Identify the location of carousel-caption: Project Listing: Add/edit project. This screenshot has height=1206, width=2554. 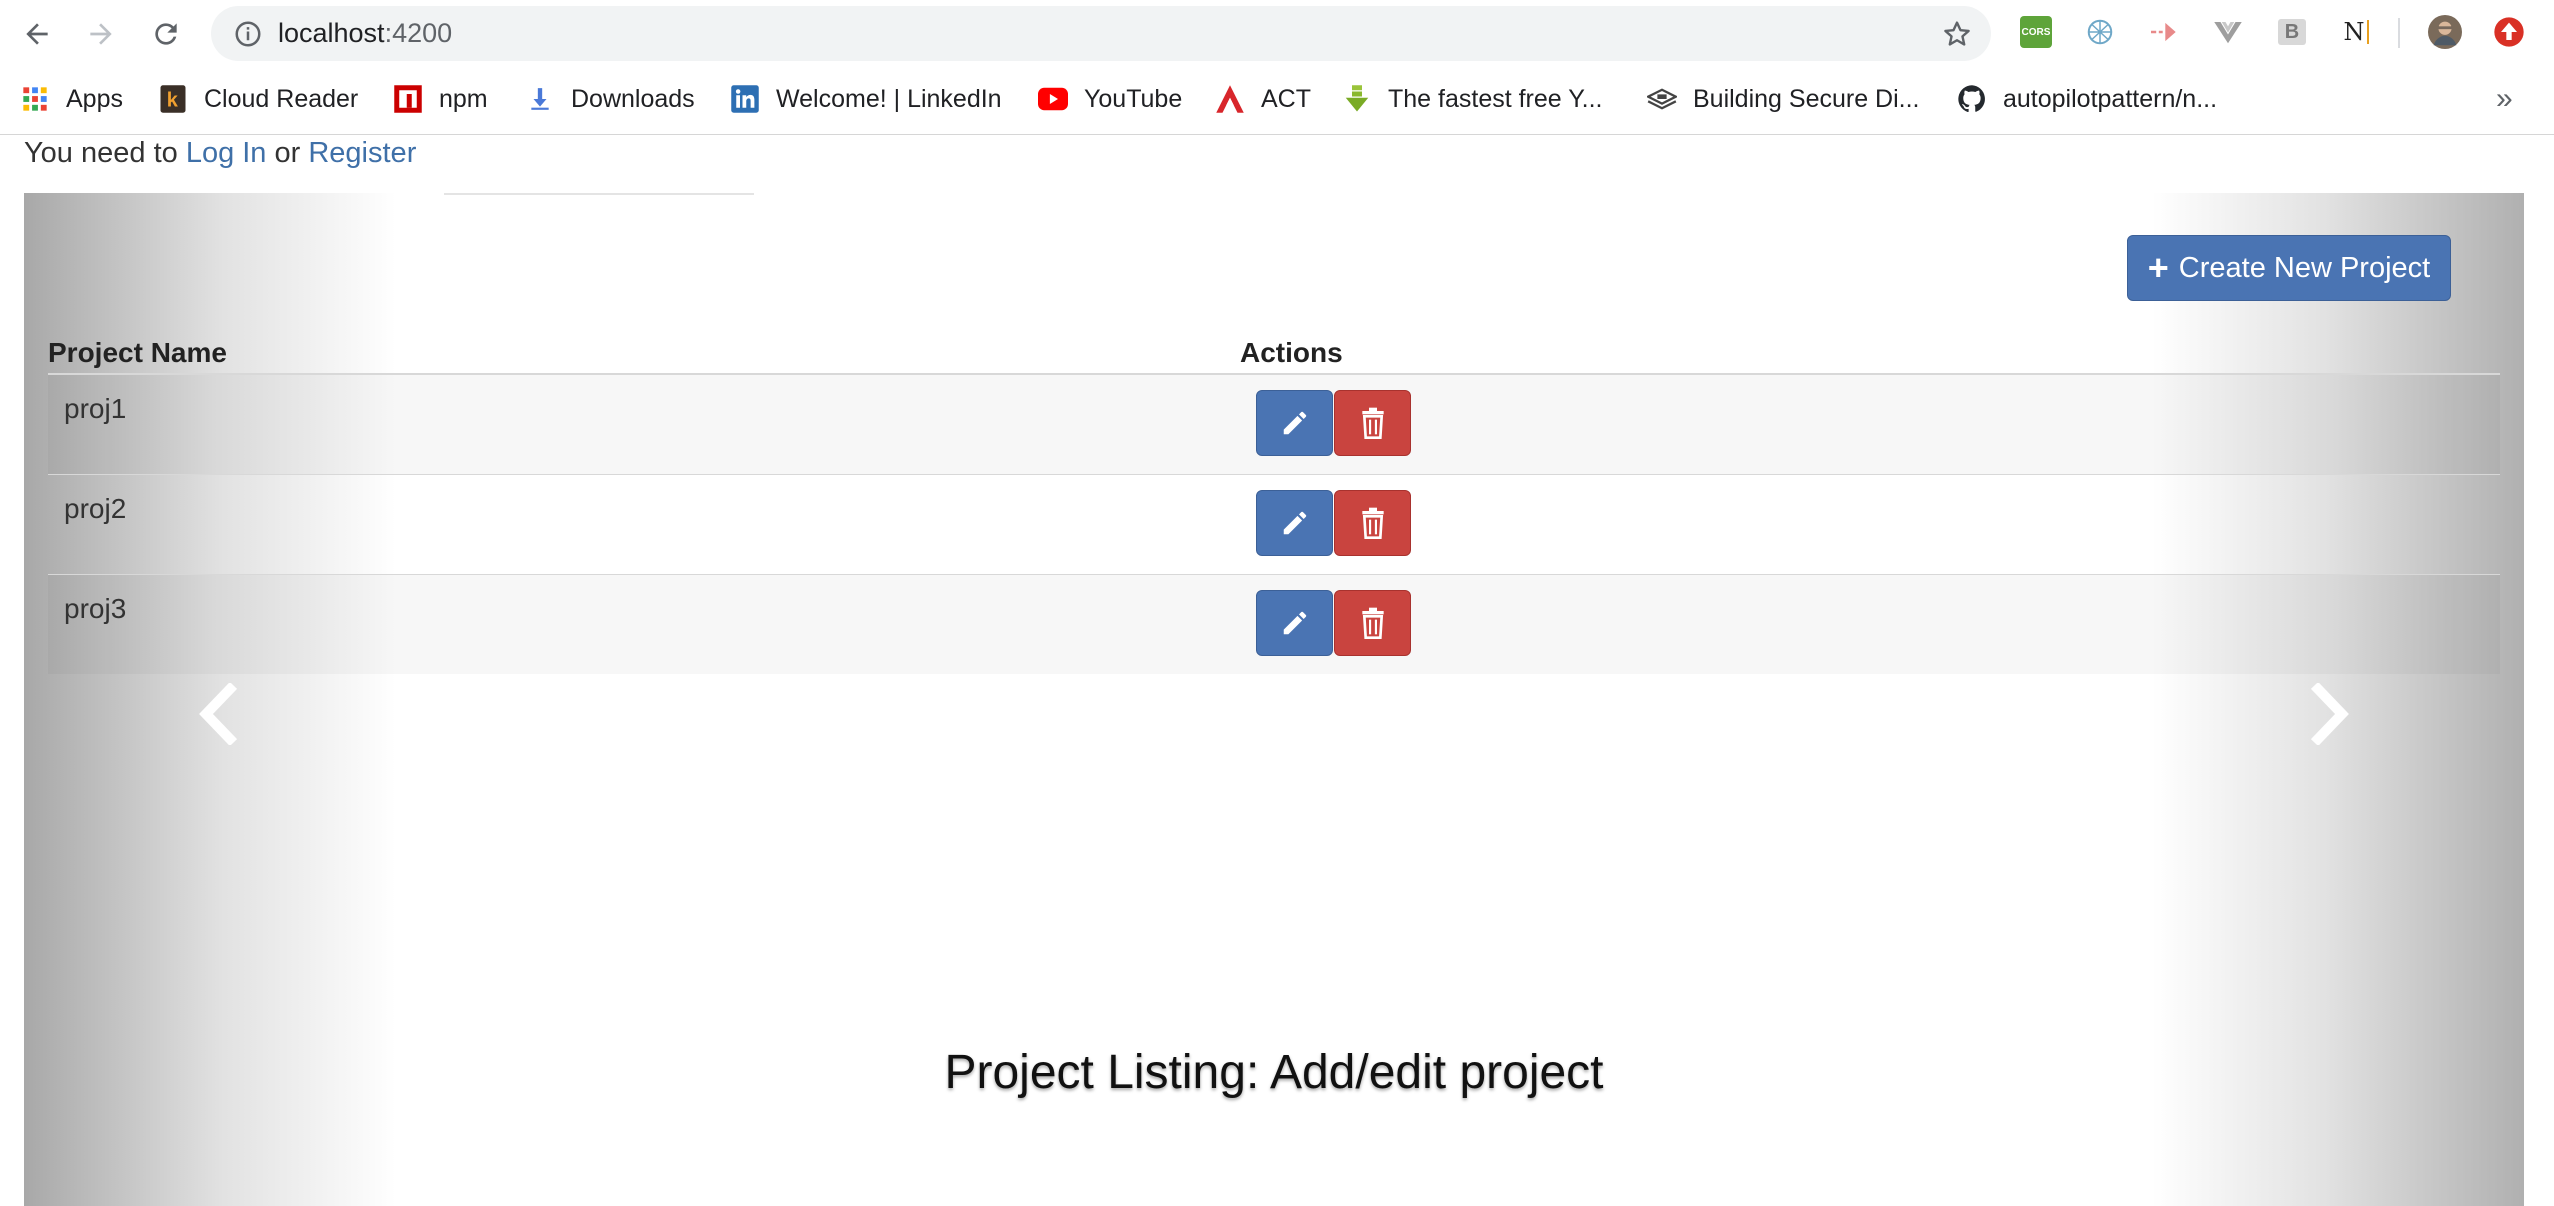
(1274, 1072).